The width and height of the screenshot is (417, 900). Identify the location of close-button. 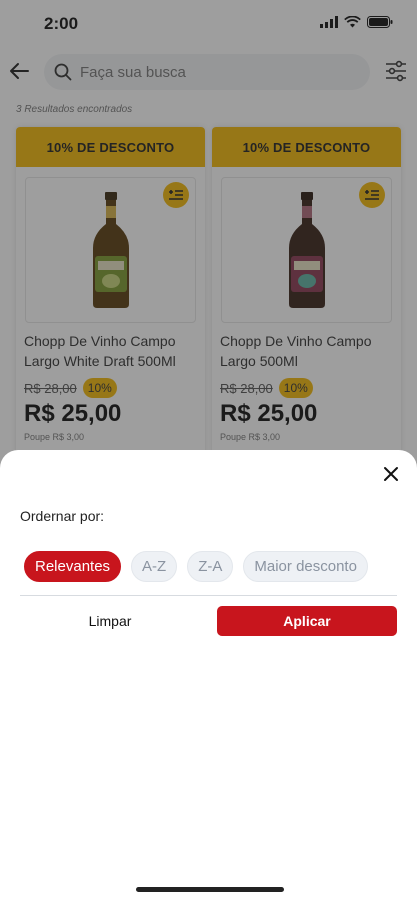
(391, 474).